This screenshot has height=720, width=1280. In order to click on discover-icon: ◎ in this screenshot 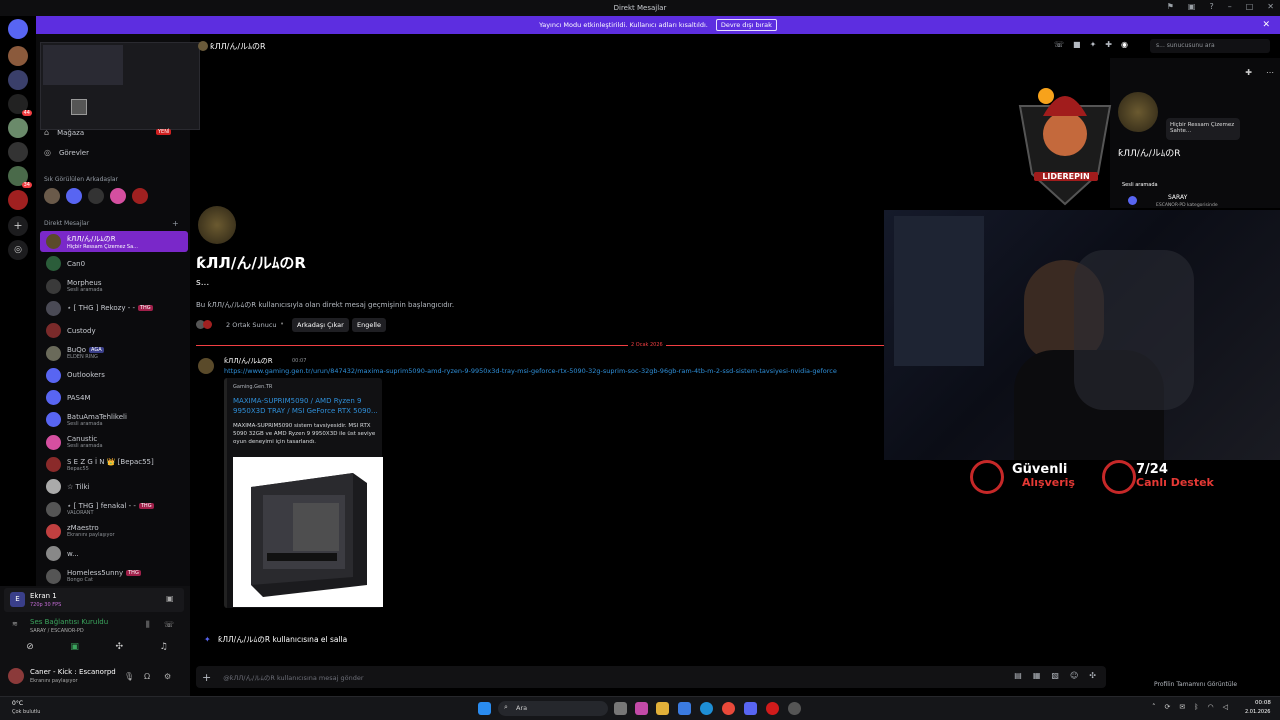, I will do `click(18, 250)`.